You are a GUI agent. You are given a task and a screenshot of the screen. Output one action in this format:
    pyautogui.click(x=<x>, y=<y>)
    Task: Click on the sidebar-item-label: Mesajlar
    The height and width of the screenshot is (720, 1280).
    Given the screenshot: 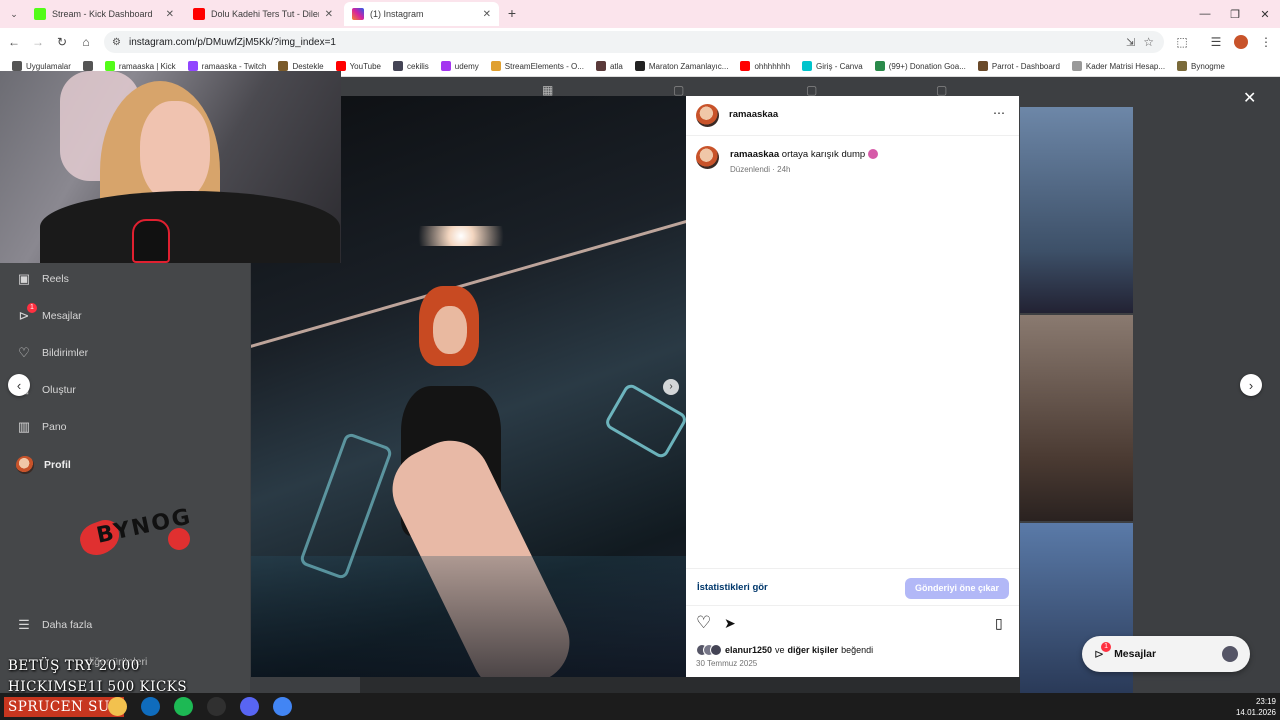 What is the action you would take?
    pyautogui.click(x=62, y=316)
    